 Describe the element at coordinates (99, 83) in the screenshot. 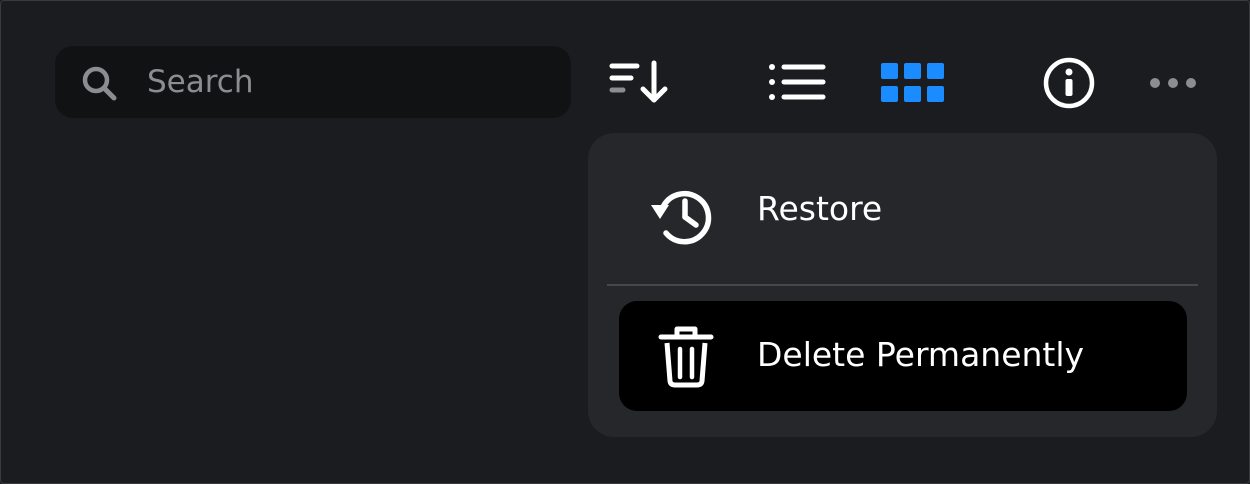

I see `search-icon` at that location.